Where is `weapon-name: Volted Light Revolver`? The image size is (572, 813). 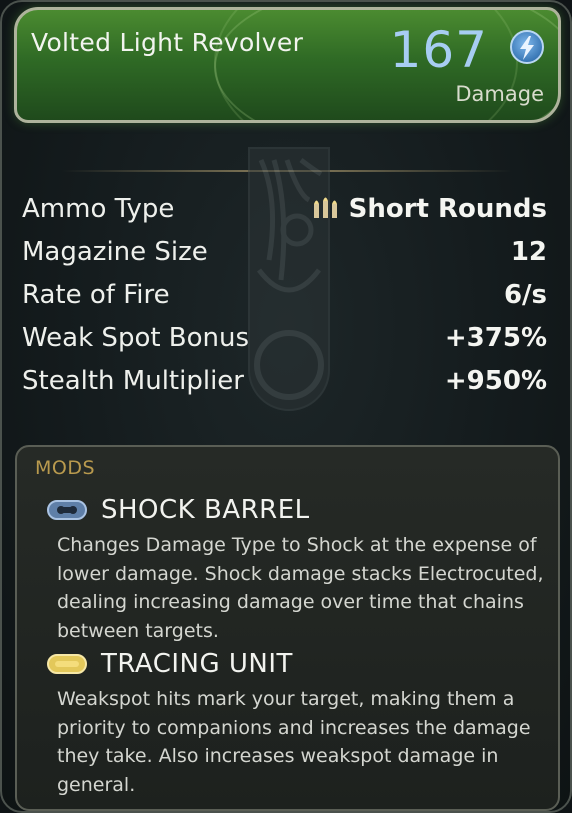
weapon-name: Volted Light Revolver is located at coordinates (167, 42).